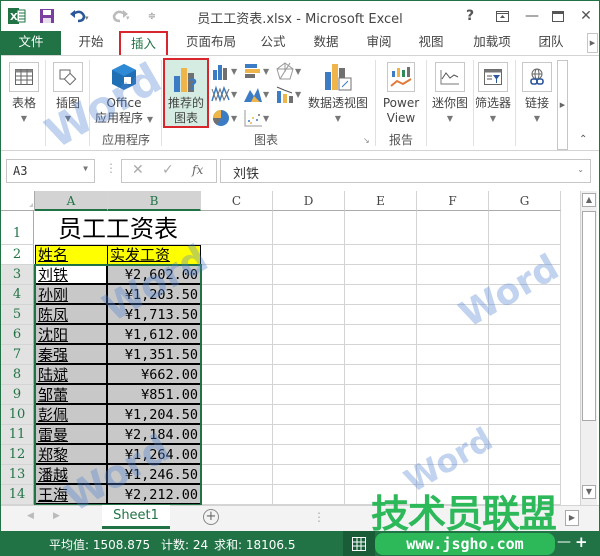  Describe the element at coordinates (258, 118) in the screenshot. I see `scatter-chart-button: ▼` at that location.